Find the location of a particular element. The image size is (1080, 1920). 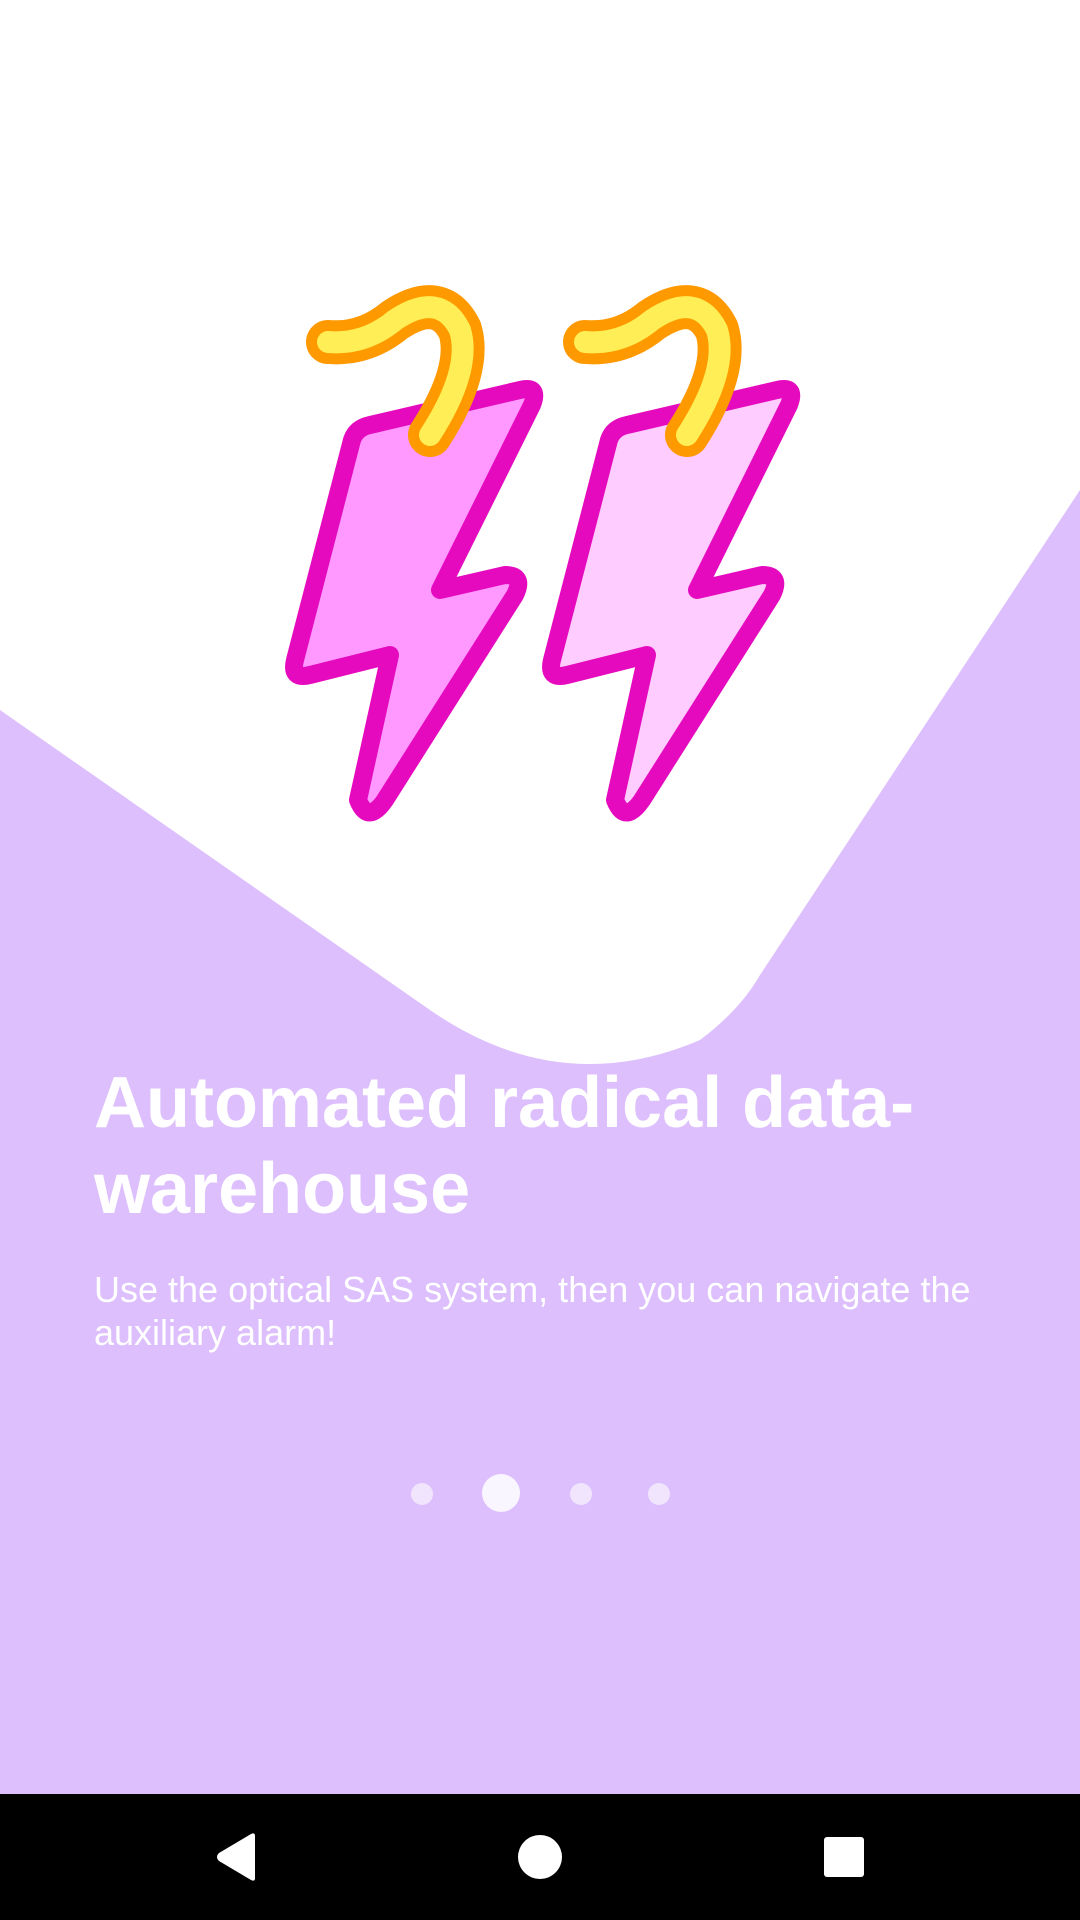

recents-square-icon is located at coordinates (844, 1857).